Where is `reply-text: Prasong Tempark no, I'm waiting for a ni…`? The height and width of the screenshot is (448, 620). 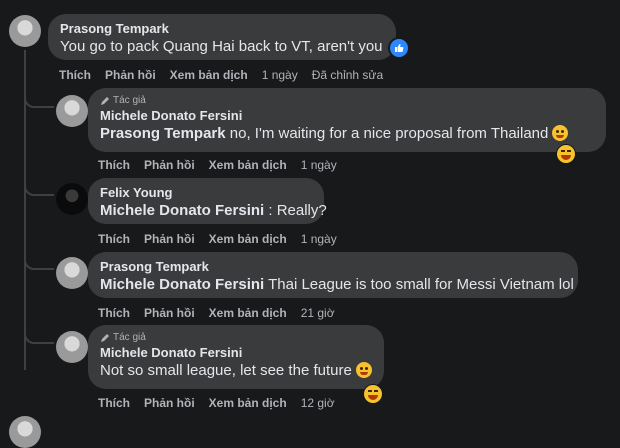 reply-text: Prasong Tempark no, I'm waiting for a ni… is located at coordinates (347, 134).